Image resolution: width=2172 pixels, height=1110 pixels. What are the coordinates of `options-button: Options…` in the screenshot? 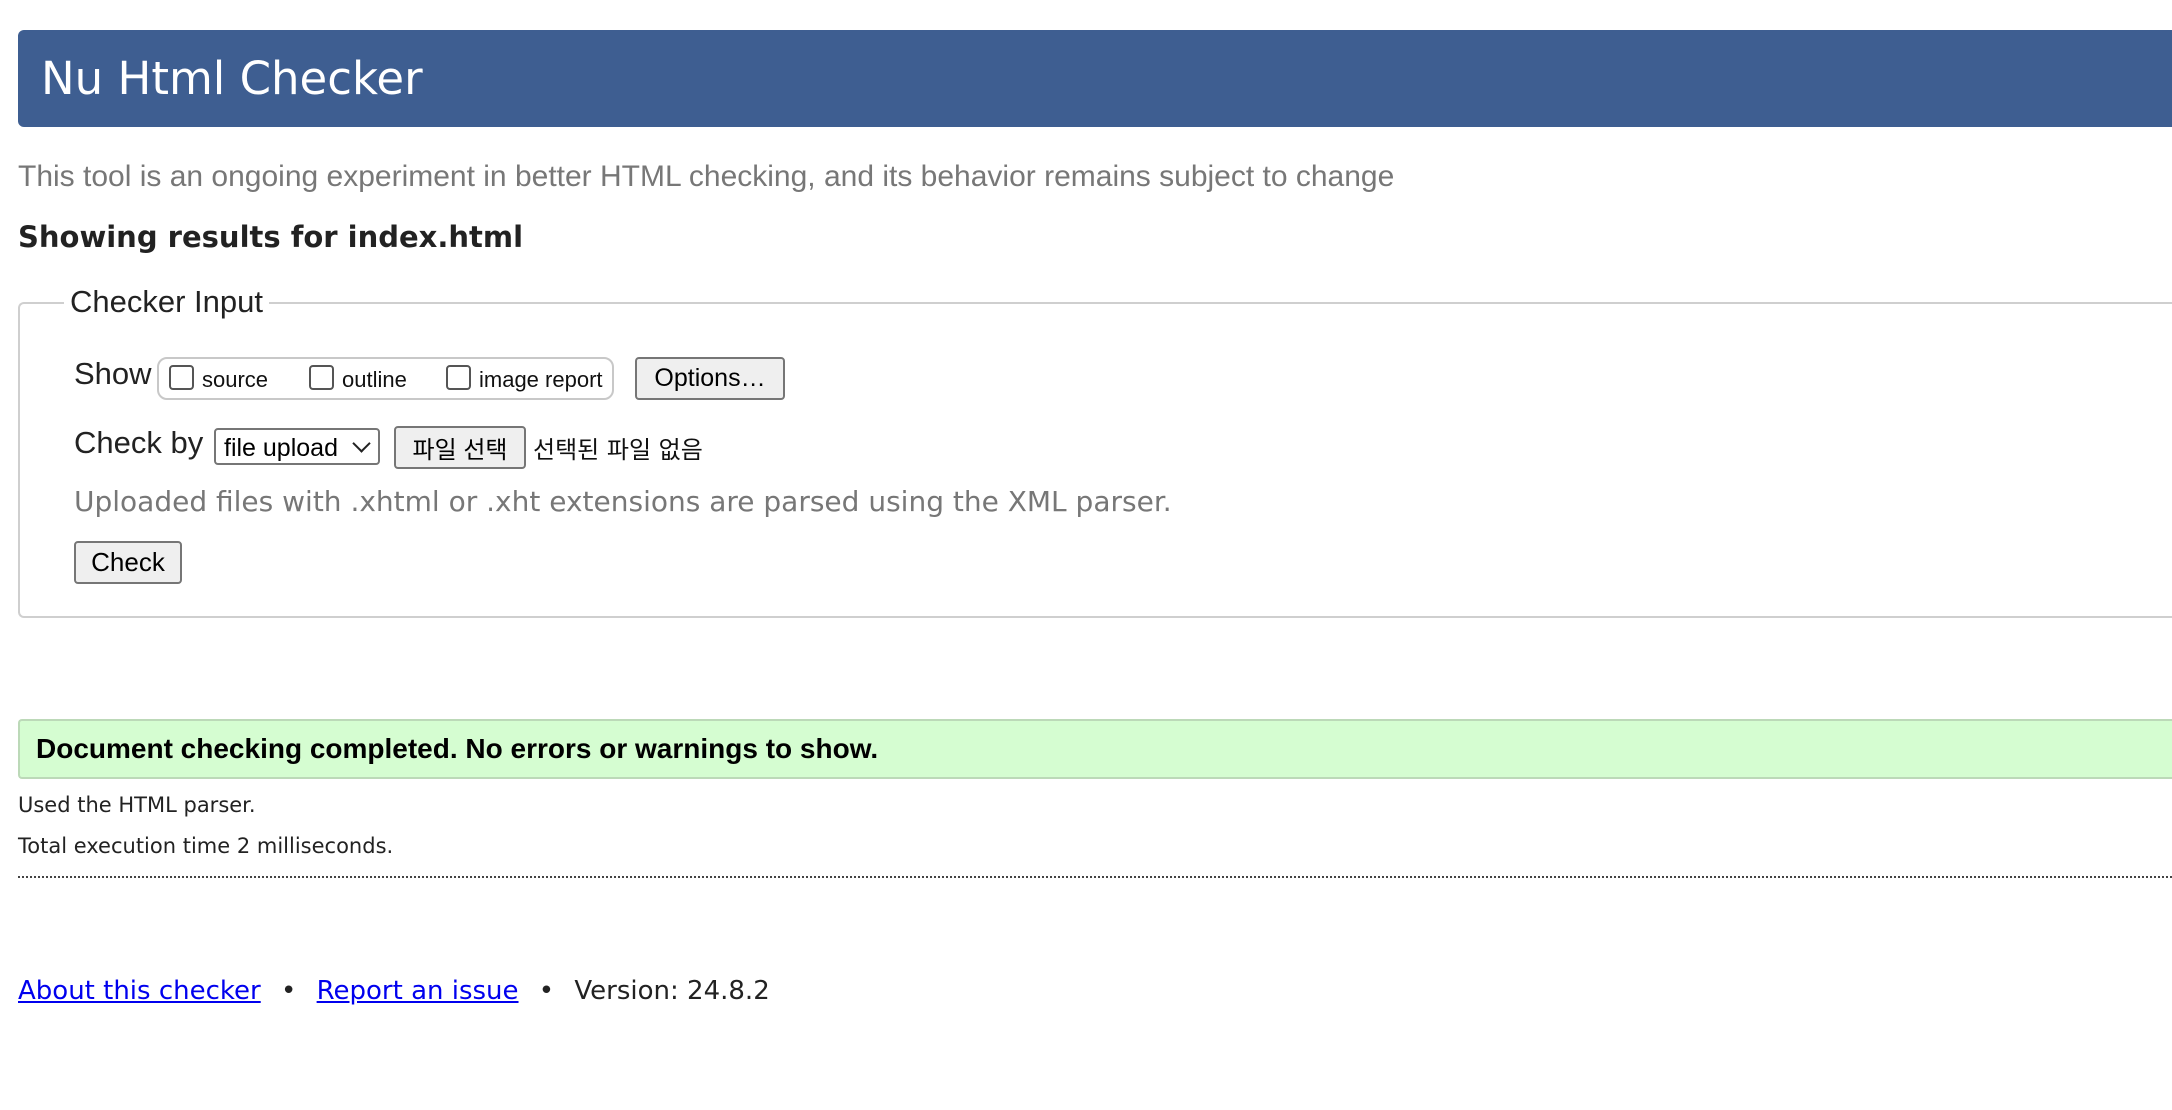 It's located at (710, 378).